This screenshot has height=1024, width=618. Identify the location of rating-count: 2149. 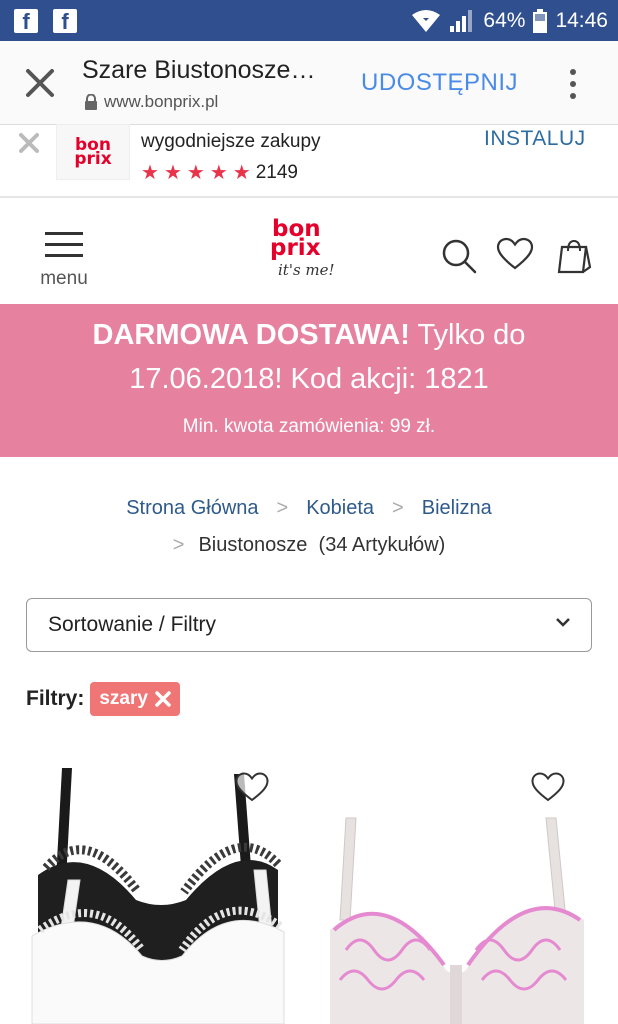
(276, 172).